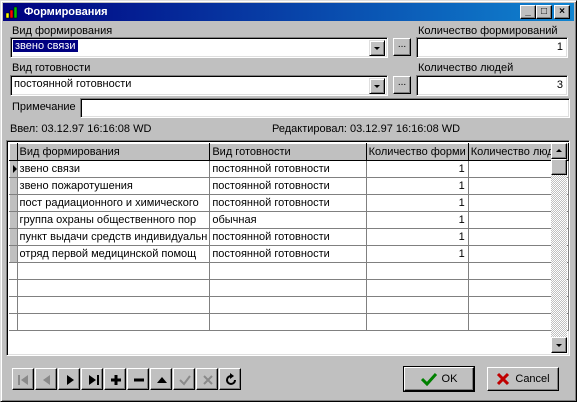 This screenshot has width=577, height=402. I want to click on people-count-field: 3, so click(492, 85).